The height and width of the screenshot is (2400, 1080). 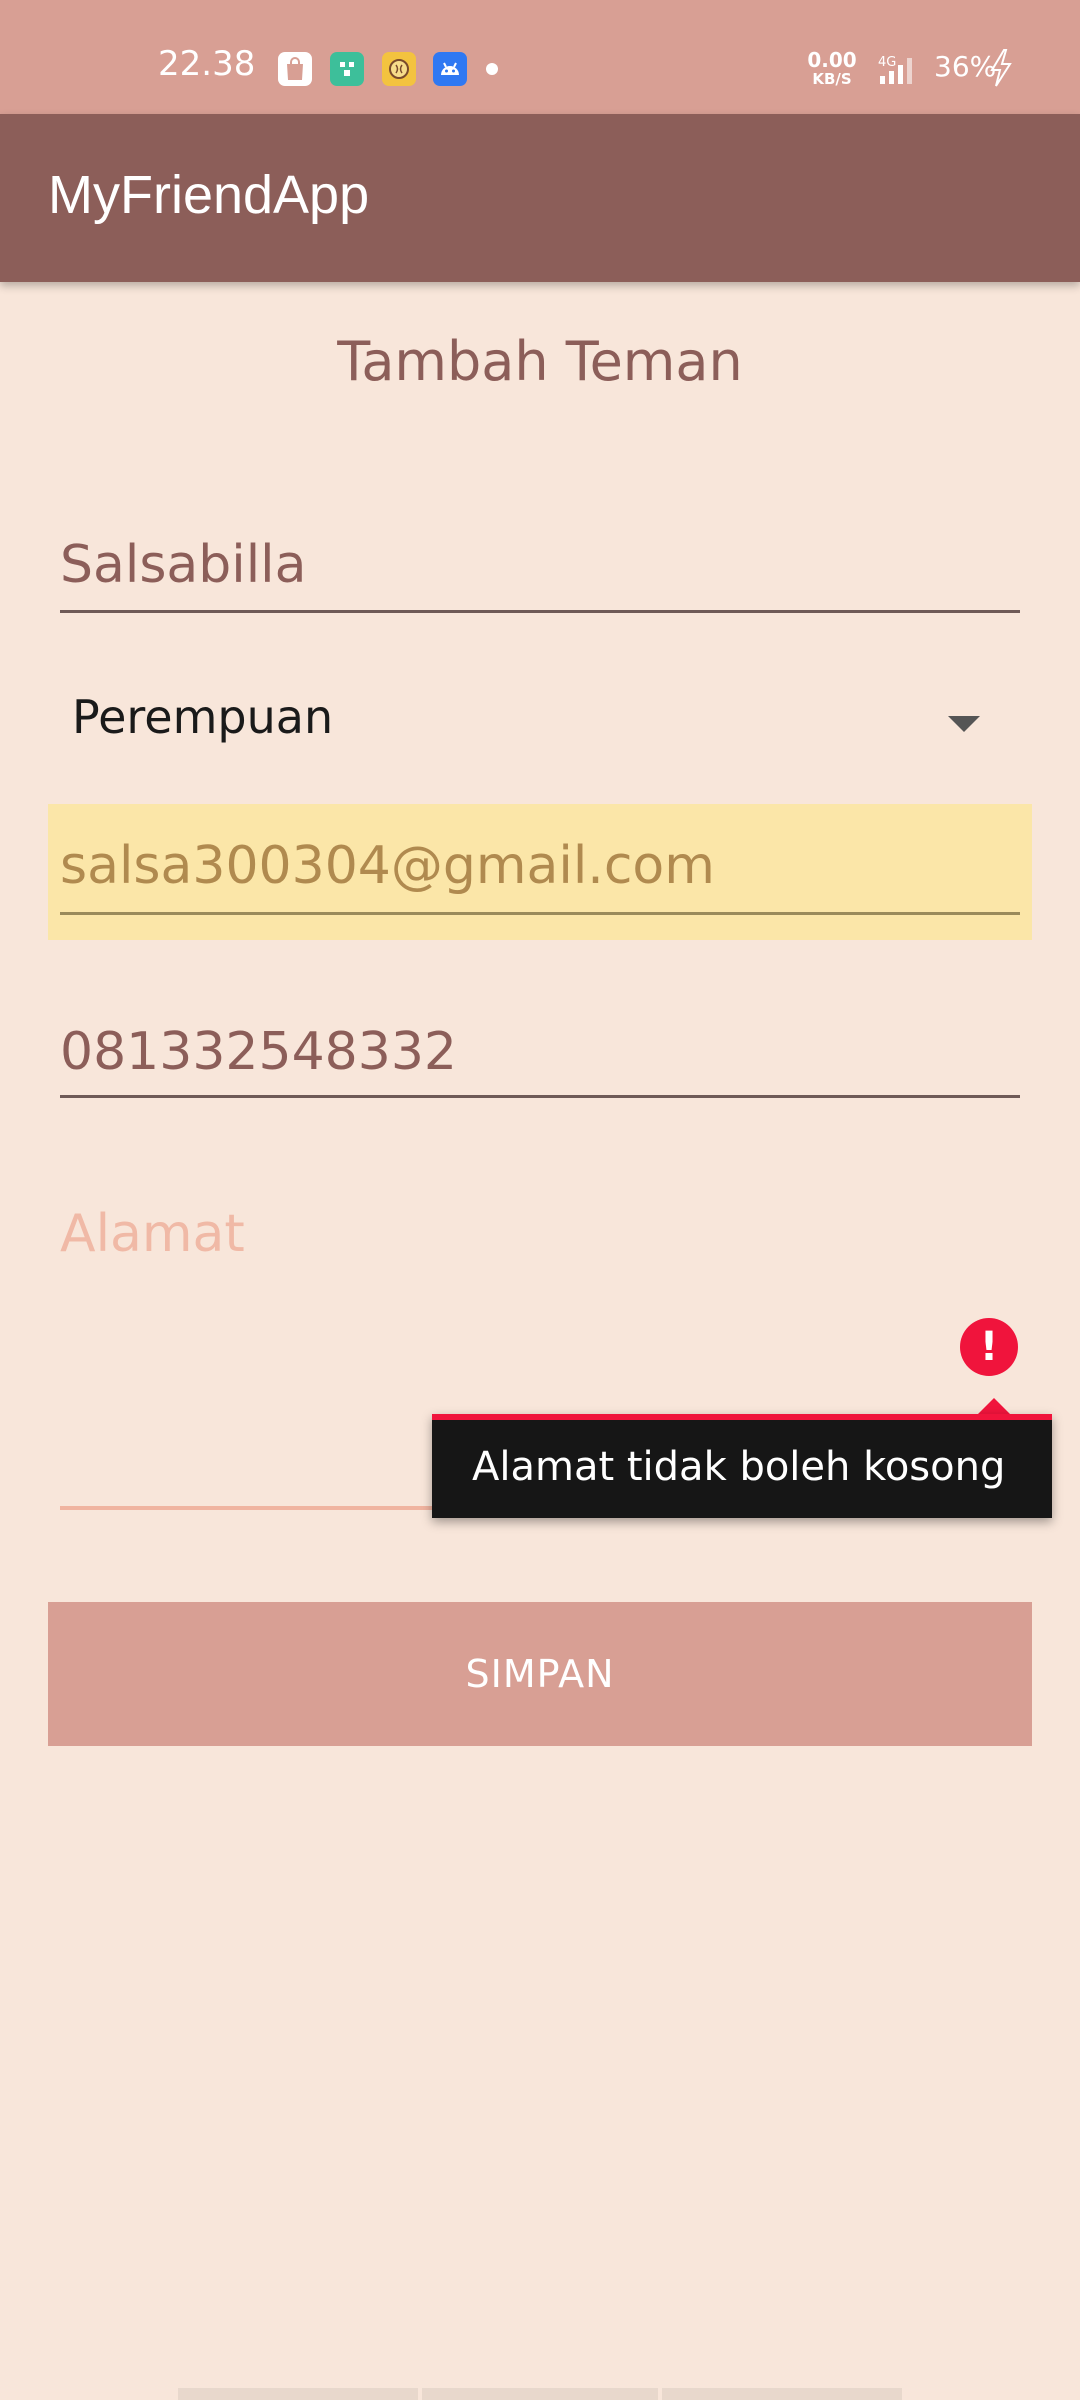 I want to click on shopping-bag-icon, so click(x=295, y=69).